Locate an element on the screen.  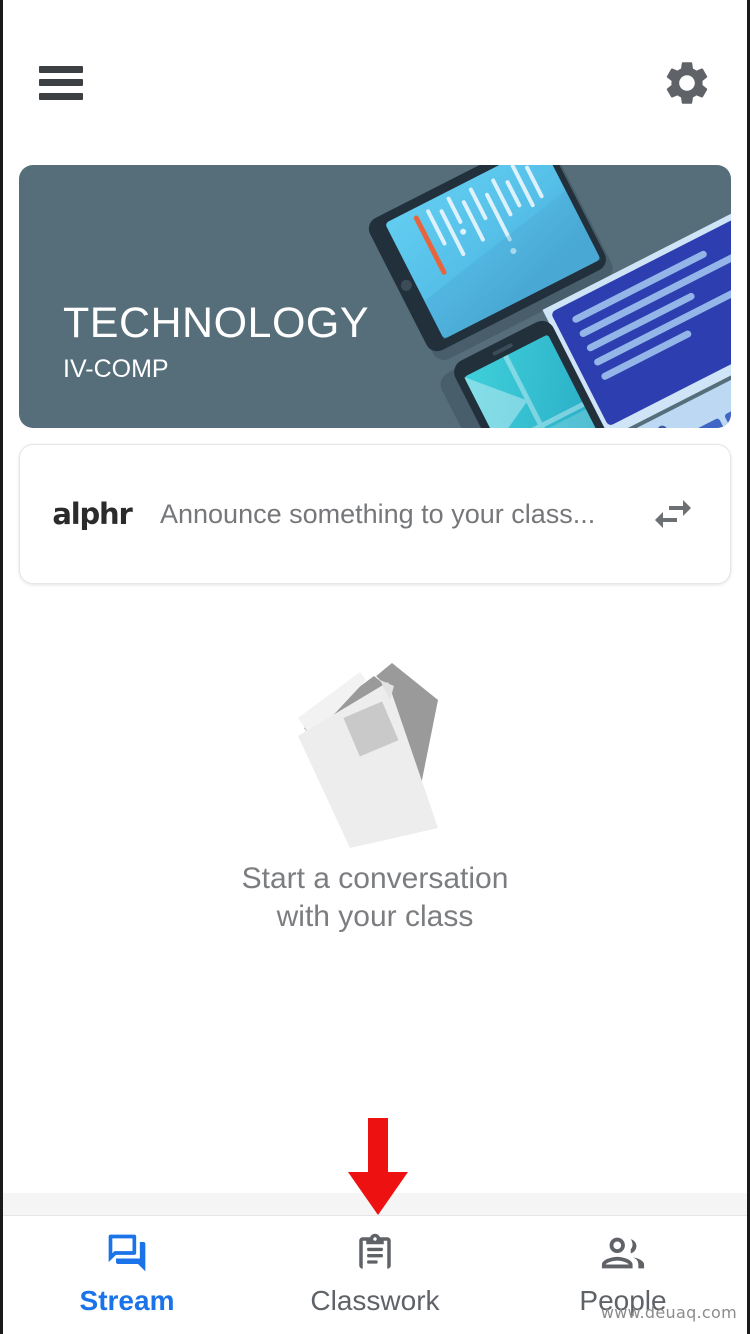
hamburger-menu-icon is located at coordinates (61, 82).